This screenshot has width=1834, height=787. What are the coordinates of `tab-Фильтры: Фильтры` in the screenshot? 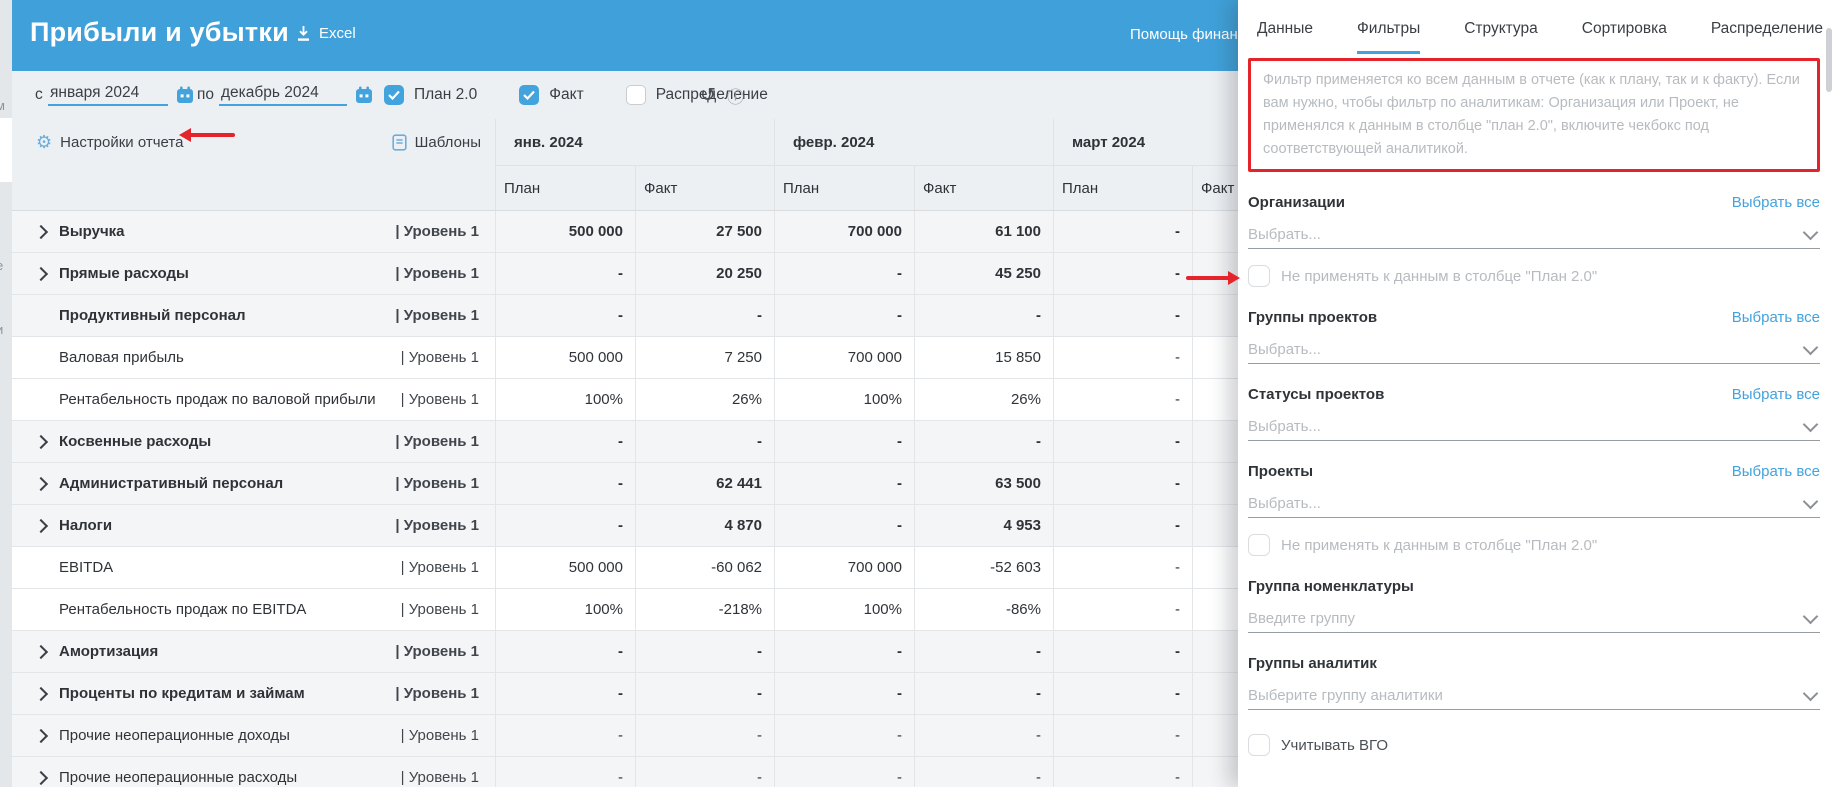 It's located at (1389, 37).